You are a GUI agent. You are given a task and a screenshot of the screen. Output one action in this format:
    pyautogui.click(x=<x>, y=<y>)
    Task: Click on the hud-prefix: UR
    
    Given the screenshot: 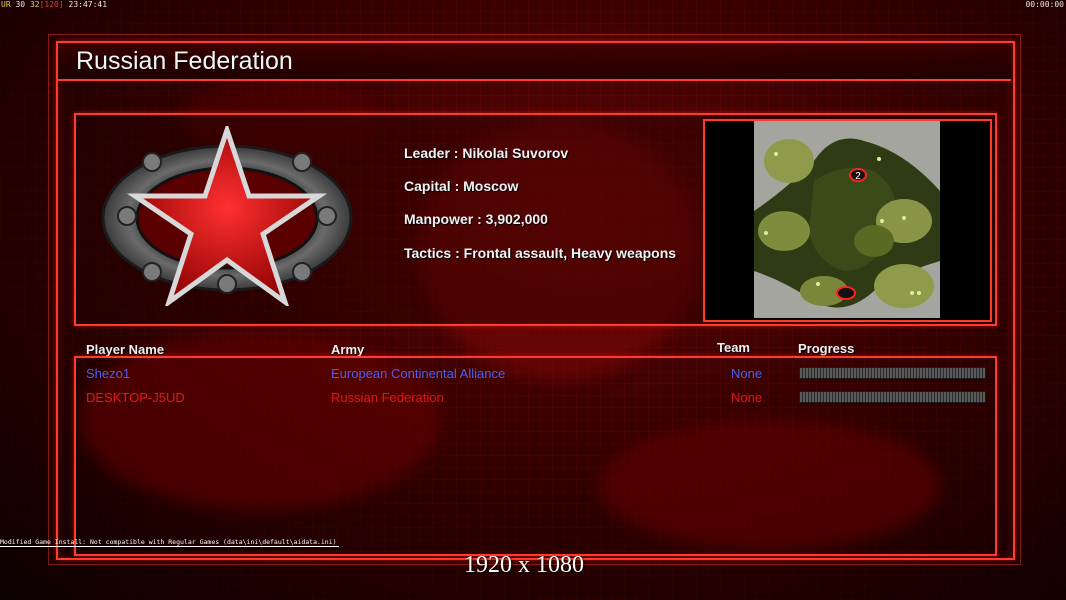 What is the action you would take?
    pyautogui.click(x=6, y=4)
    